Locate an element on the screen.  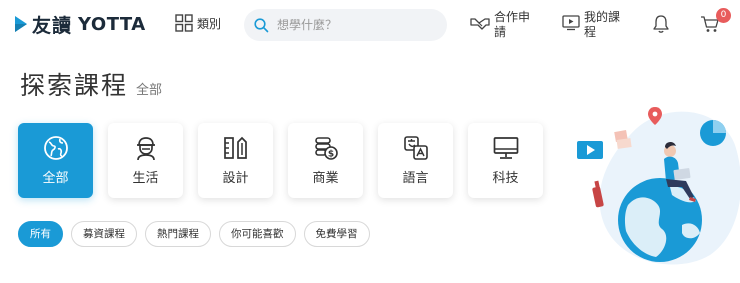
category-card-design: 設計 is located at coordinates (235, 160).